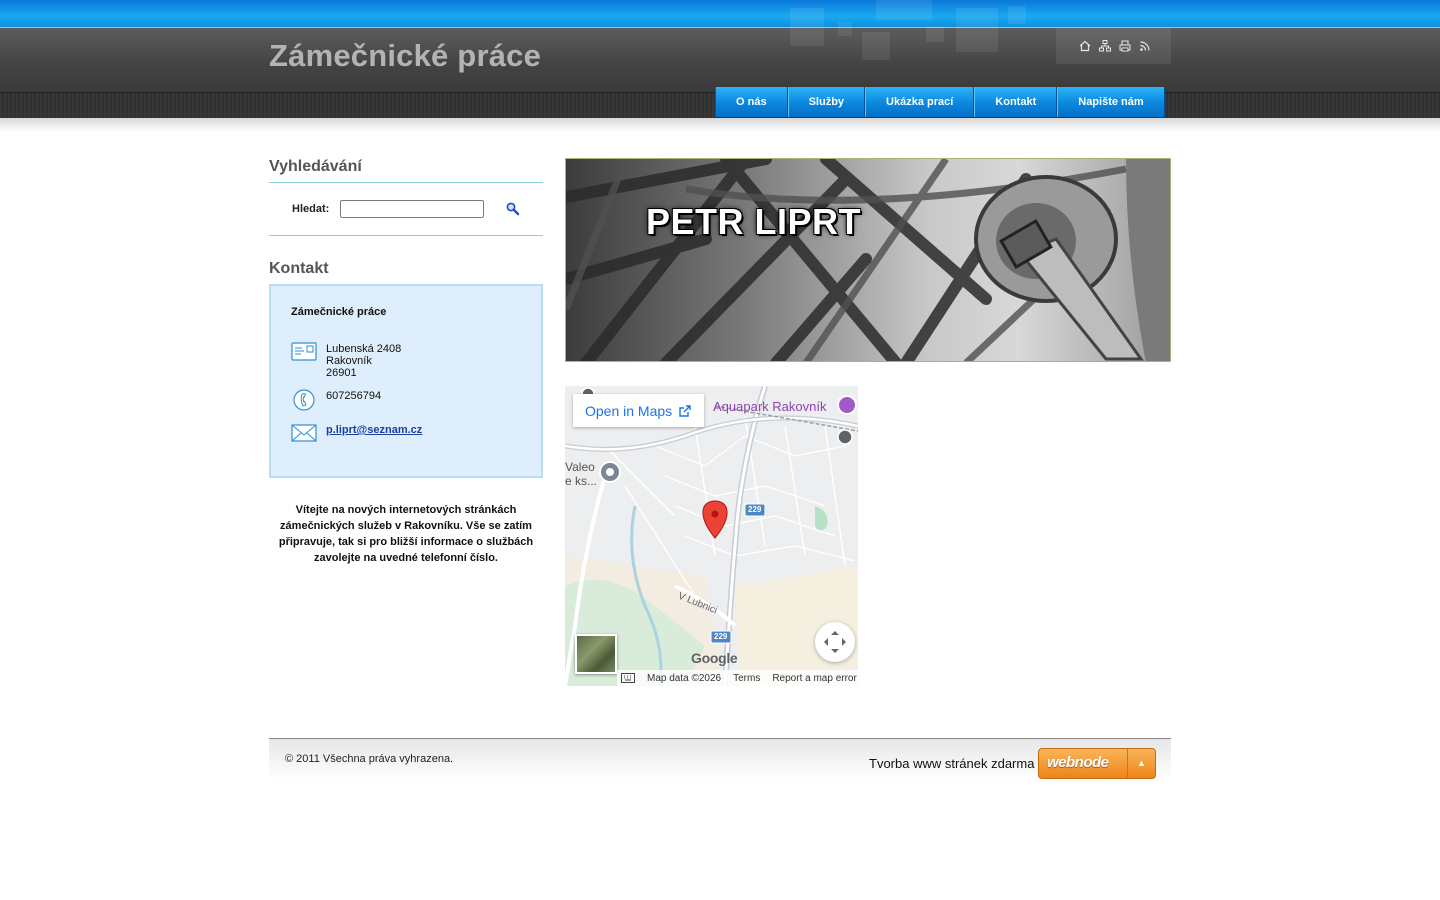  I want to click on email-icon, so click(304, 433).